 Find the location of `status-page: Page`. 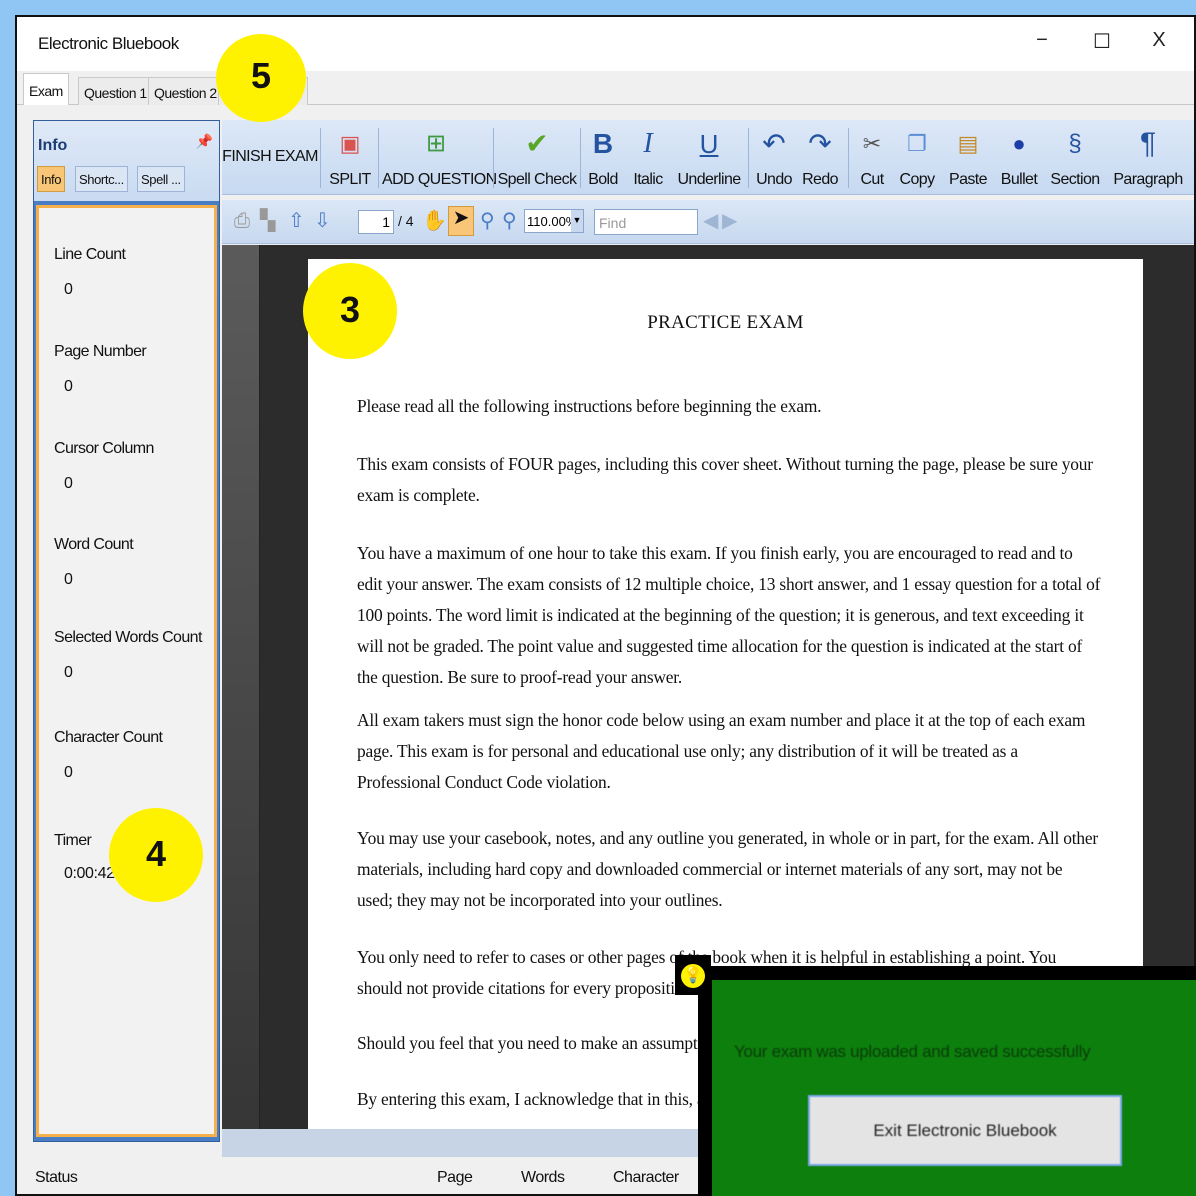

status-page: Page is located at coordinates (455, 1177).